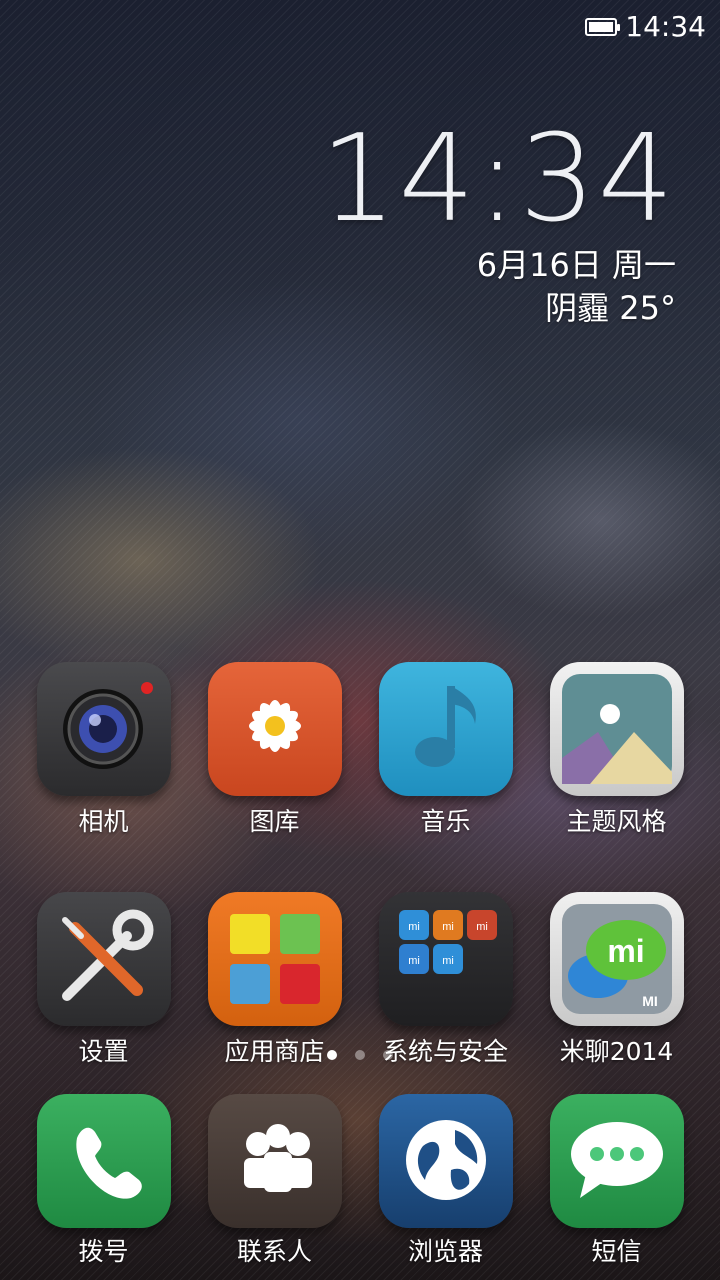 The height and width of the screenshot is (1280, 720). I want to click on miliao-icon-corner: MI, so click(650, 1001).